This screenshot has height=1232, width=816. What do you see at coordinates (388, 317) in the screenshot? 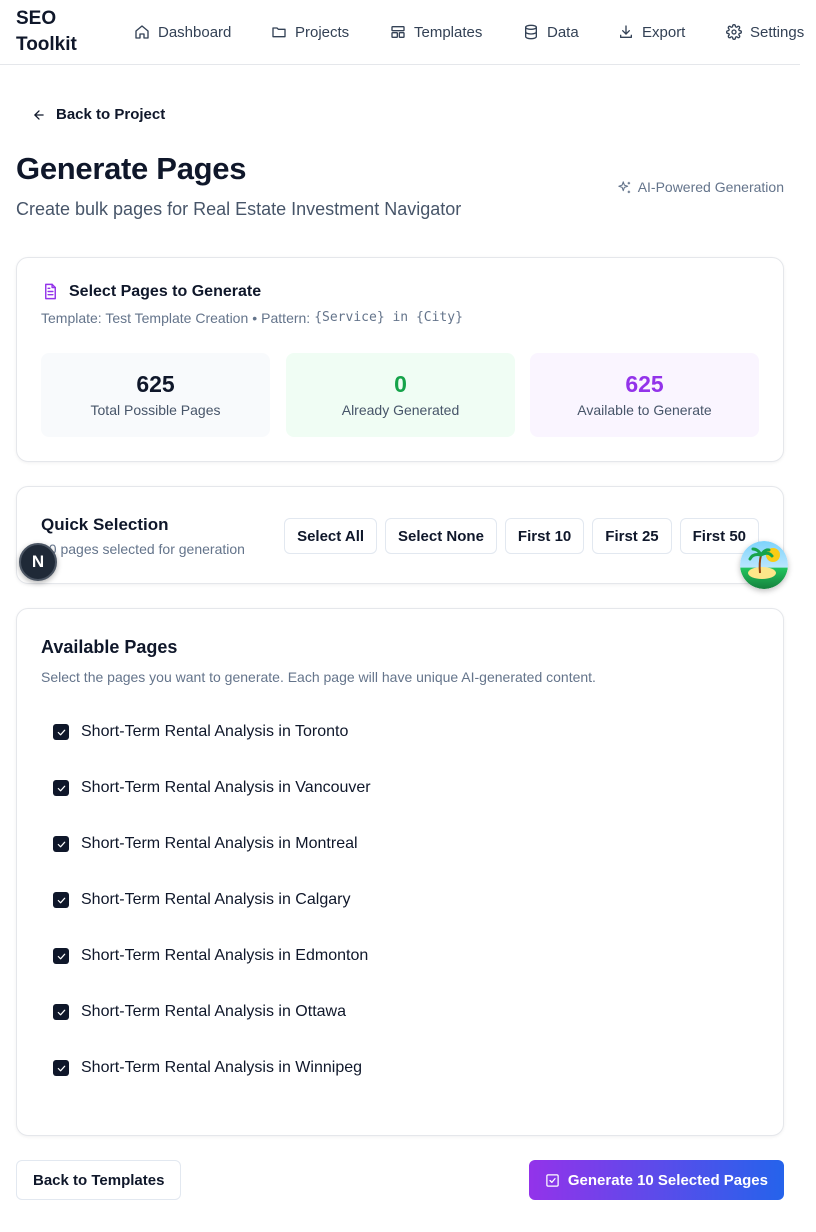
I see `pattern-value: {Service} in {City}` at bounding box center [388, 317].